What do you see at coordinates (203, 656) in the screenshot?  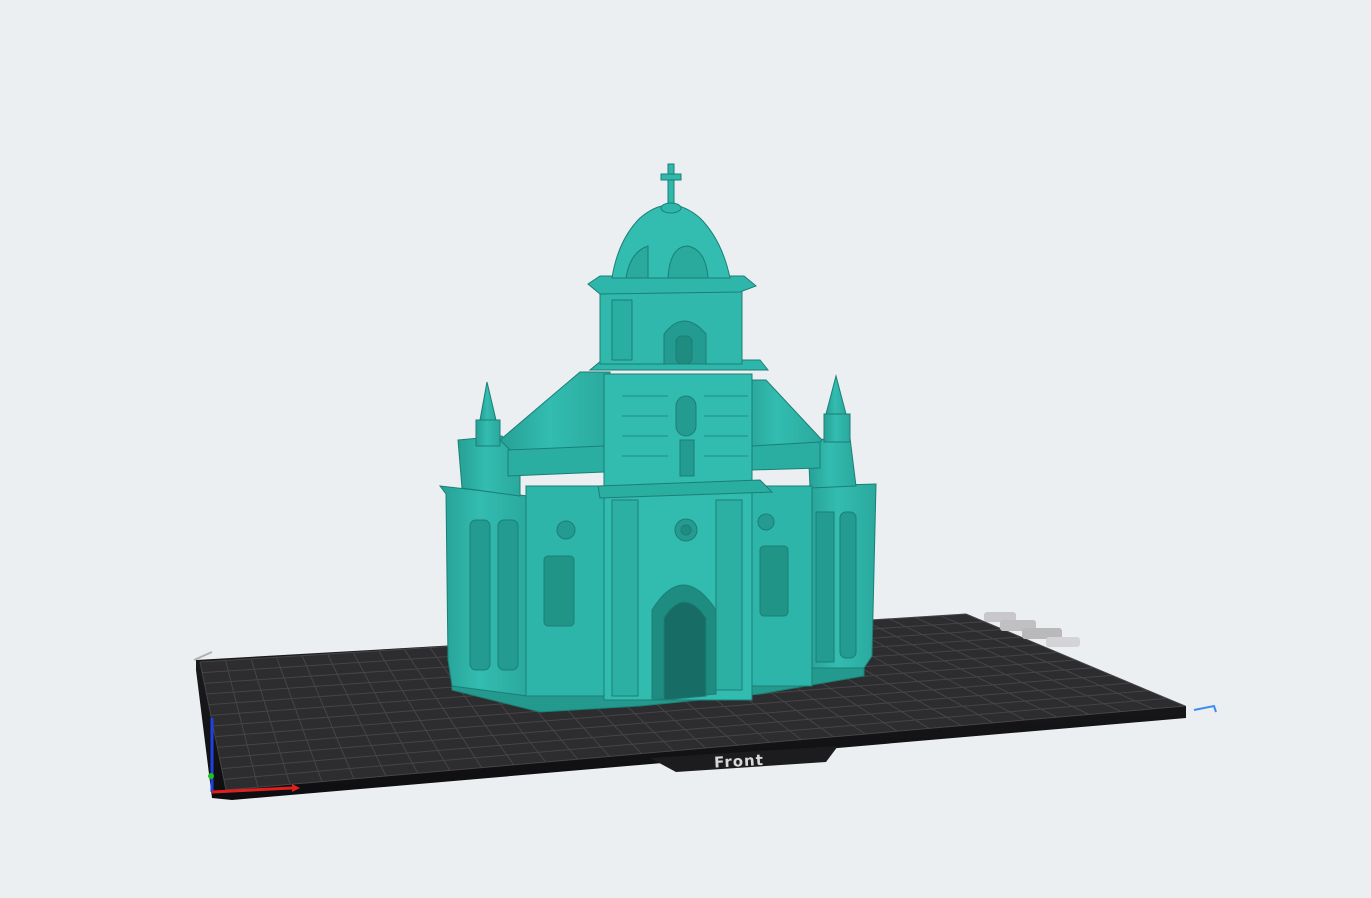 I see `corner-marker-left` at bounding box center [203, 656].